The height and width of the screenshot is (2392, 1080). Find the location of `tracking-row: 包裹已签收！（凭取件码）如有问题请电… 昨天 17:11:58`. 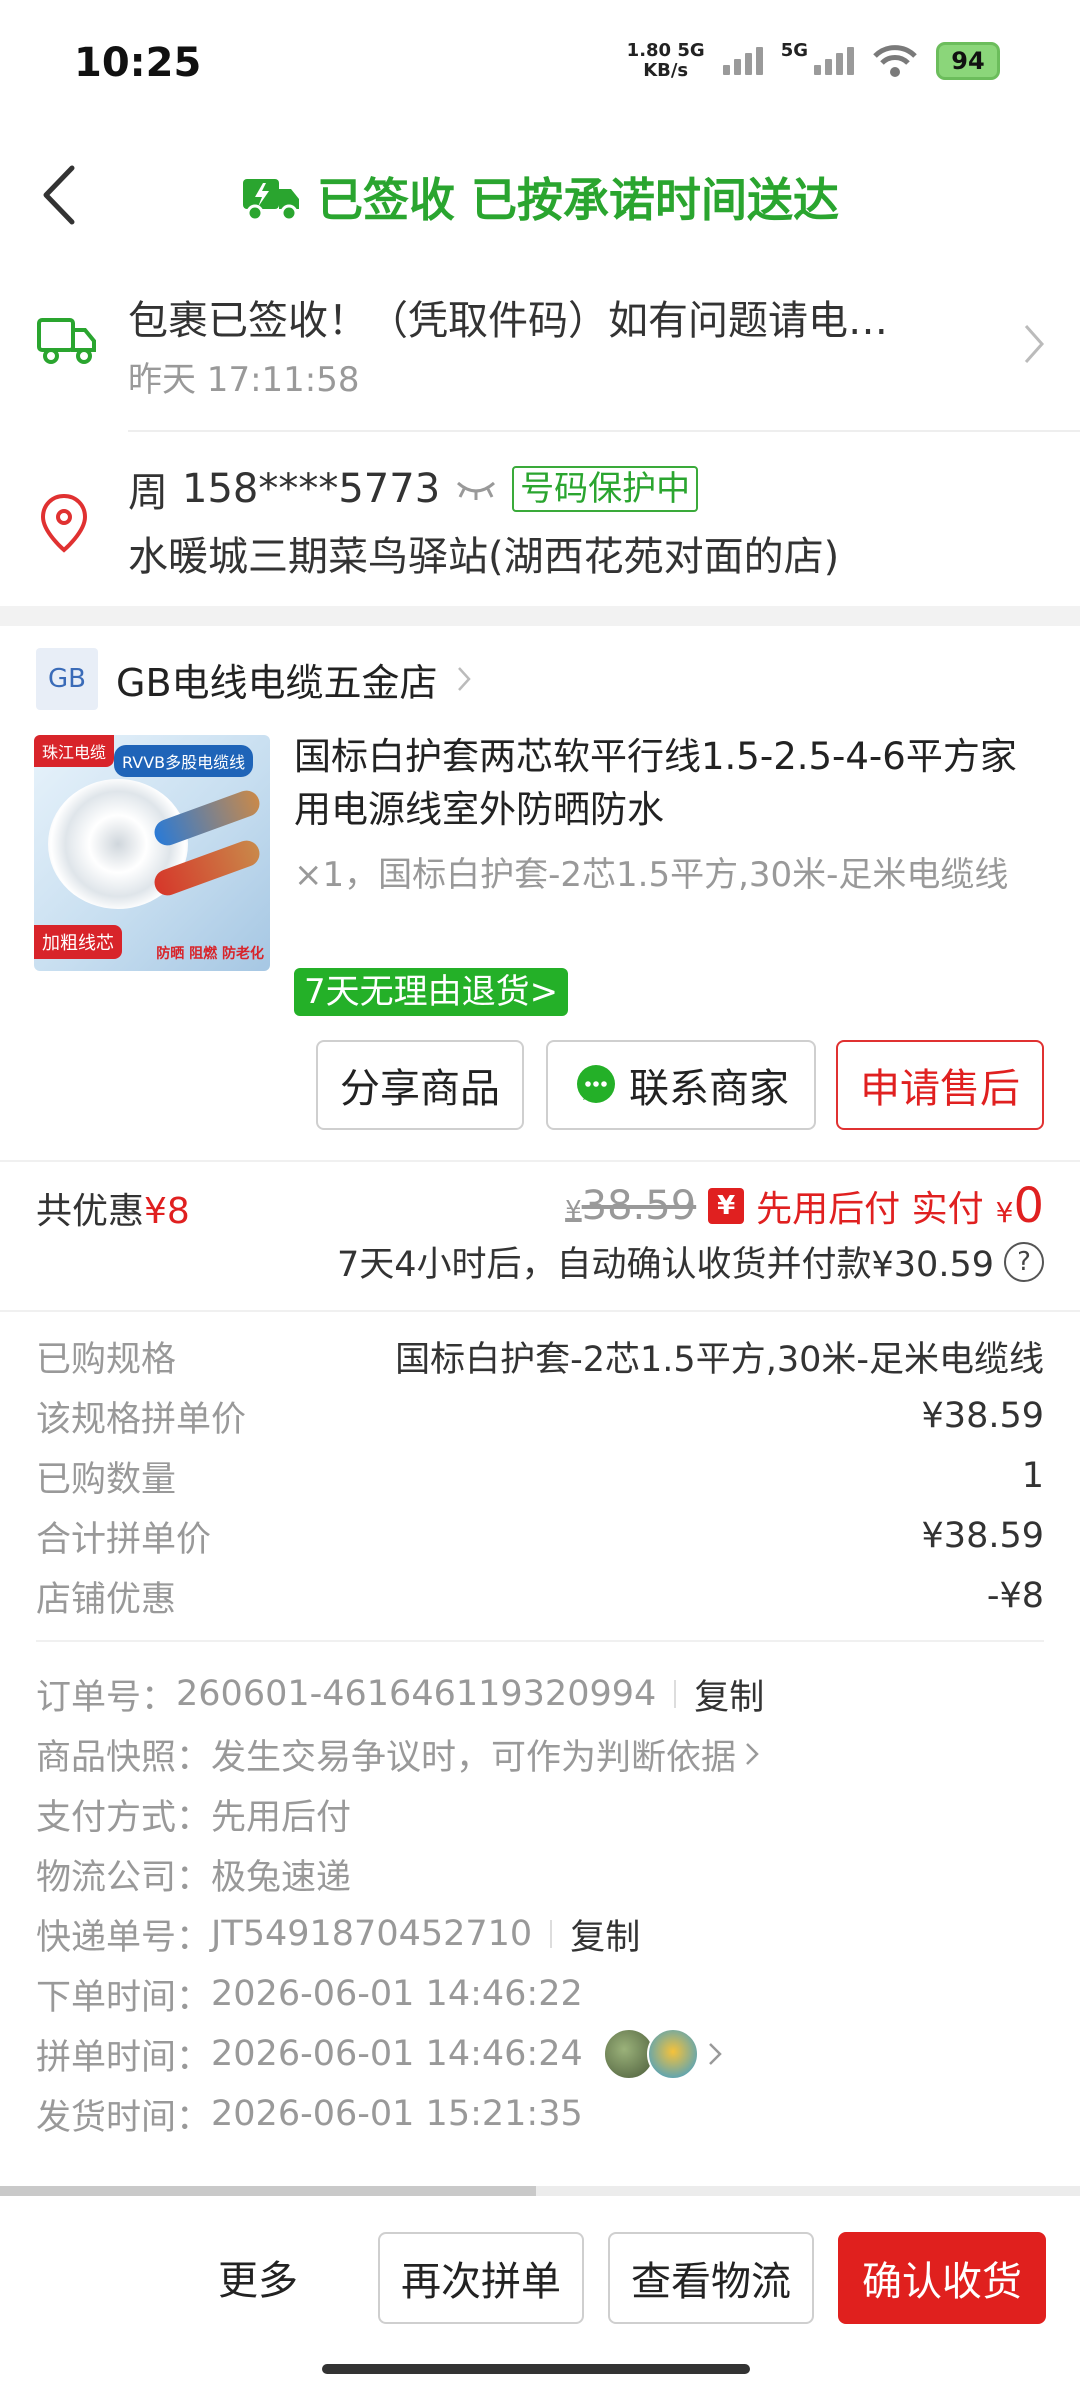

tracking-row: 包裹已签收！（凭取件码）如有问题请电… 昨天 17:11:58 is located at coordinates (540, 348).